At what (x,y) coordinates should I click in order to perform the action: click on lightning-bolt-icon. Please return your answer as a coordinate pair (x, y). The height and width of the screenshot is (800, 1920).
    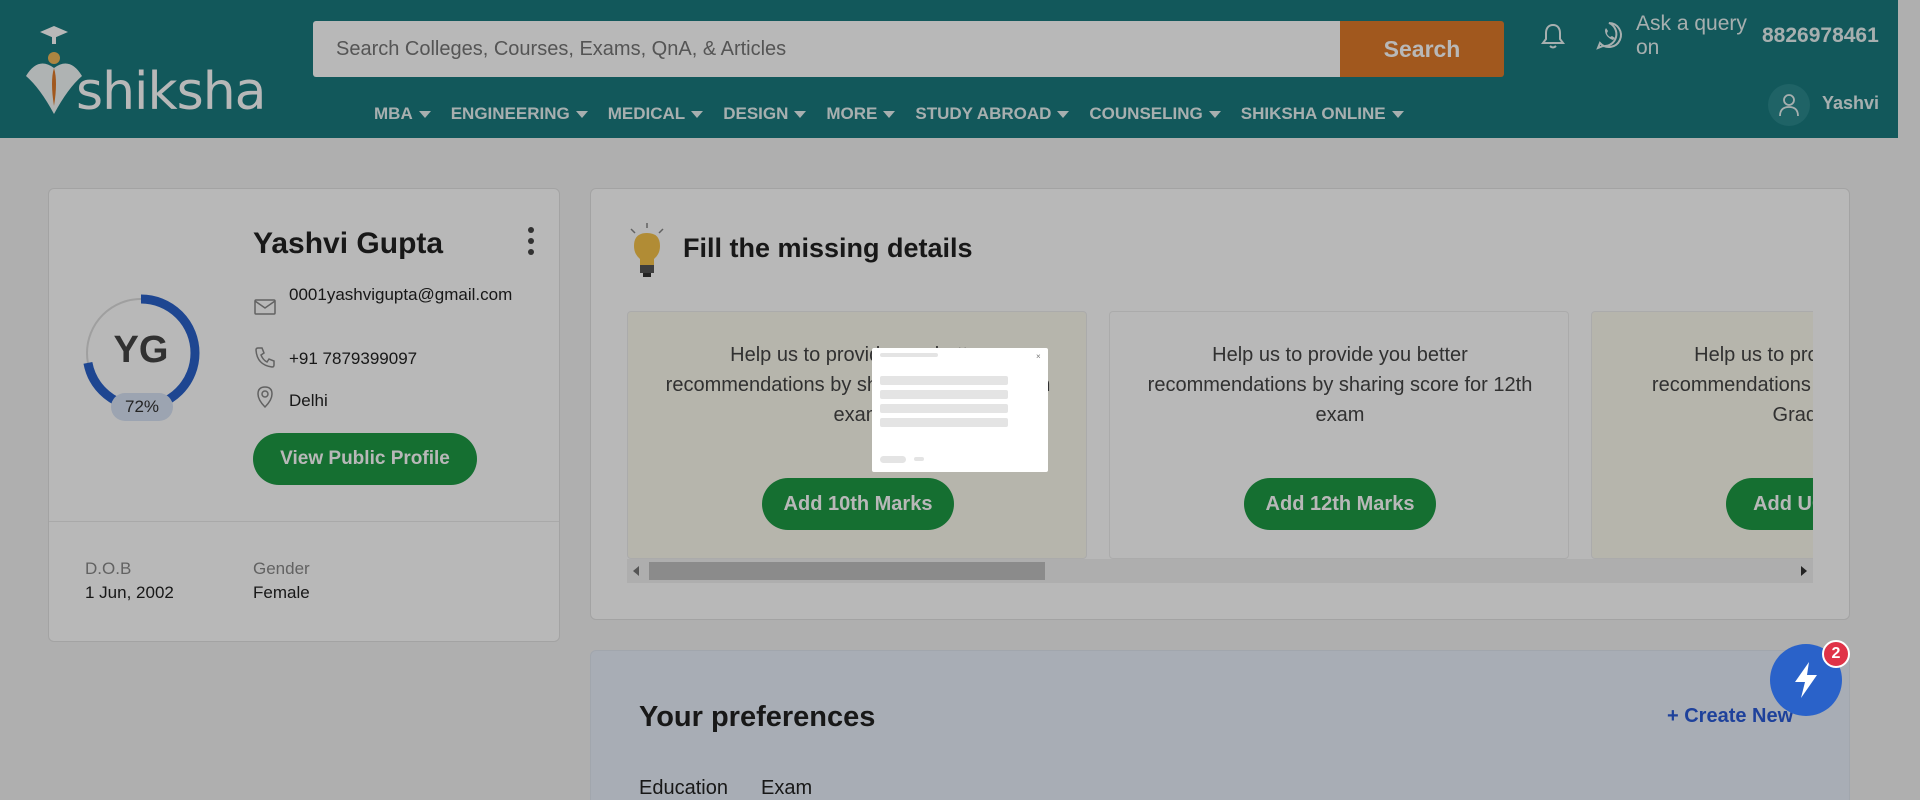
    Looking at the image, I should click on (1806, 680).